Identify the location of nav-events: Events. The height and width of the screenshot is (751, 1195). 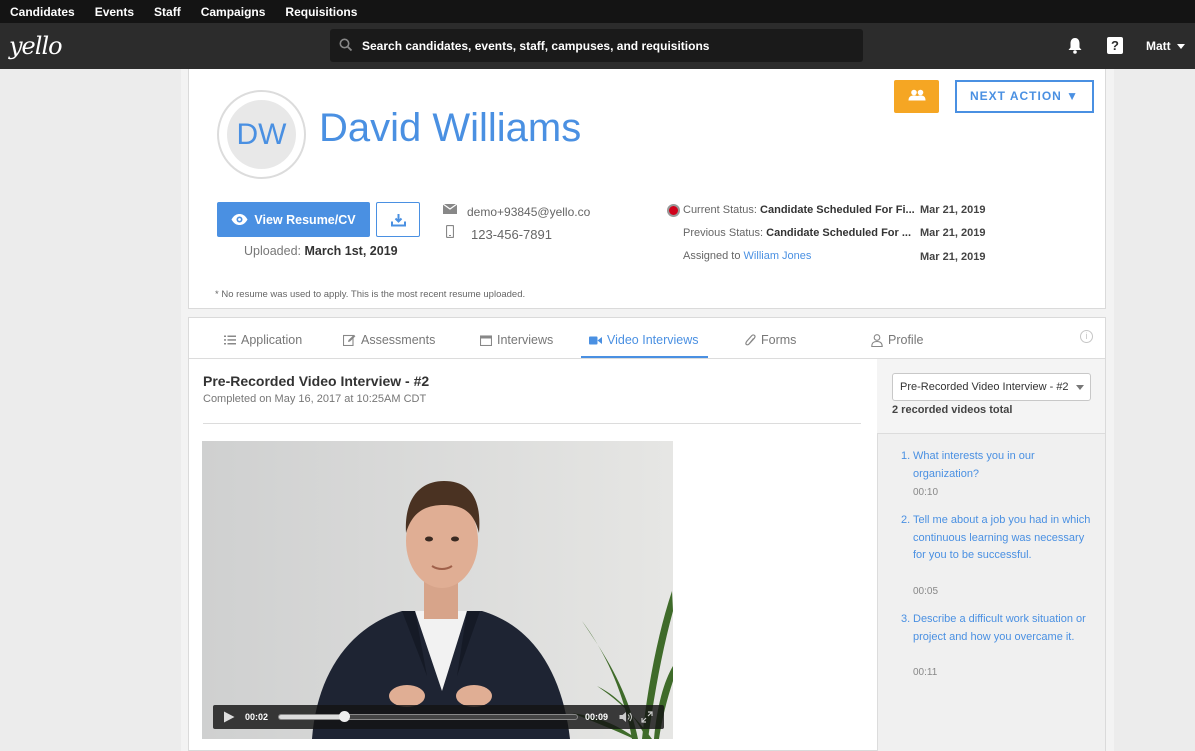
(114, 12).